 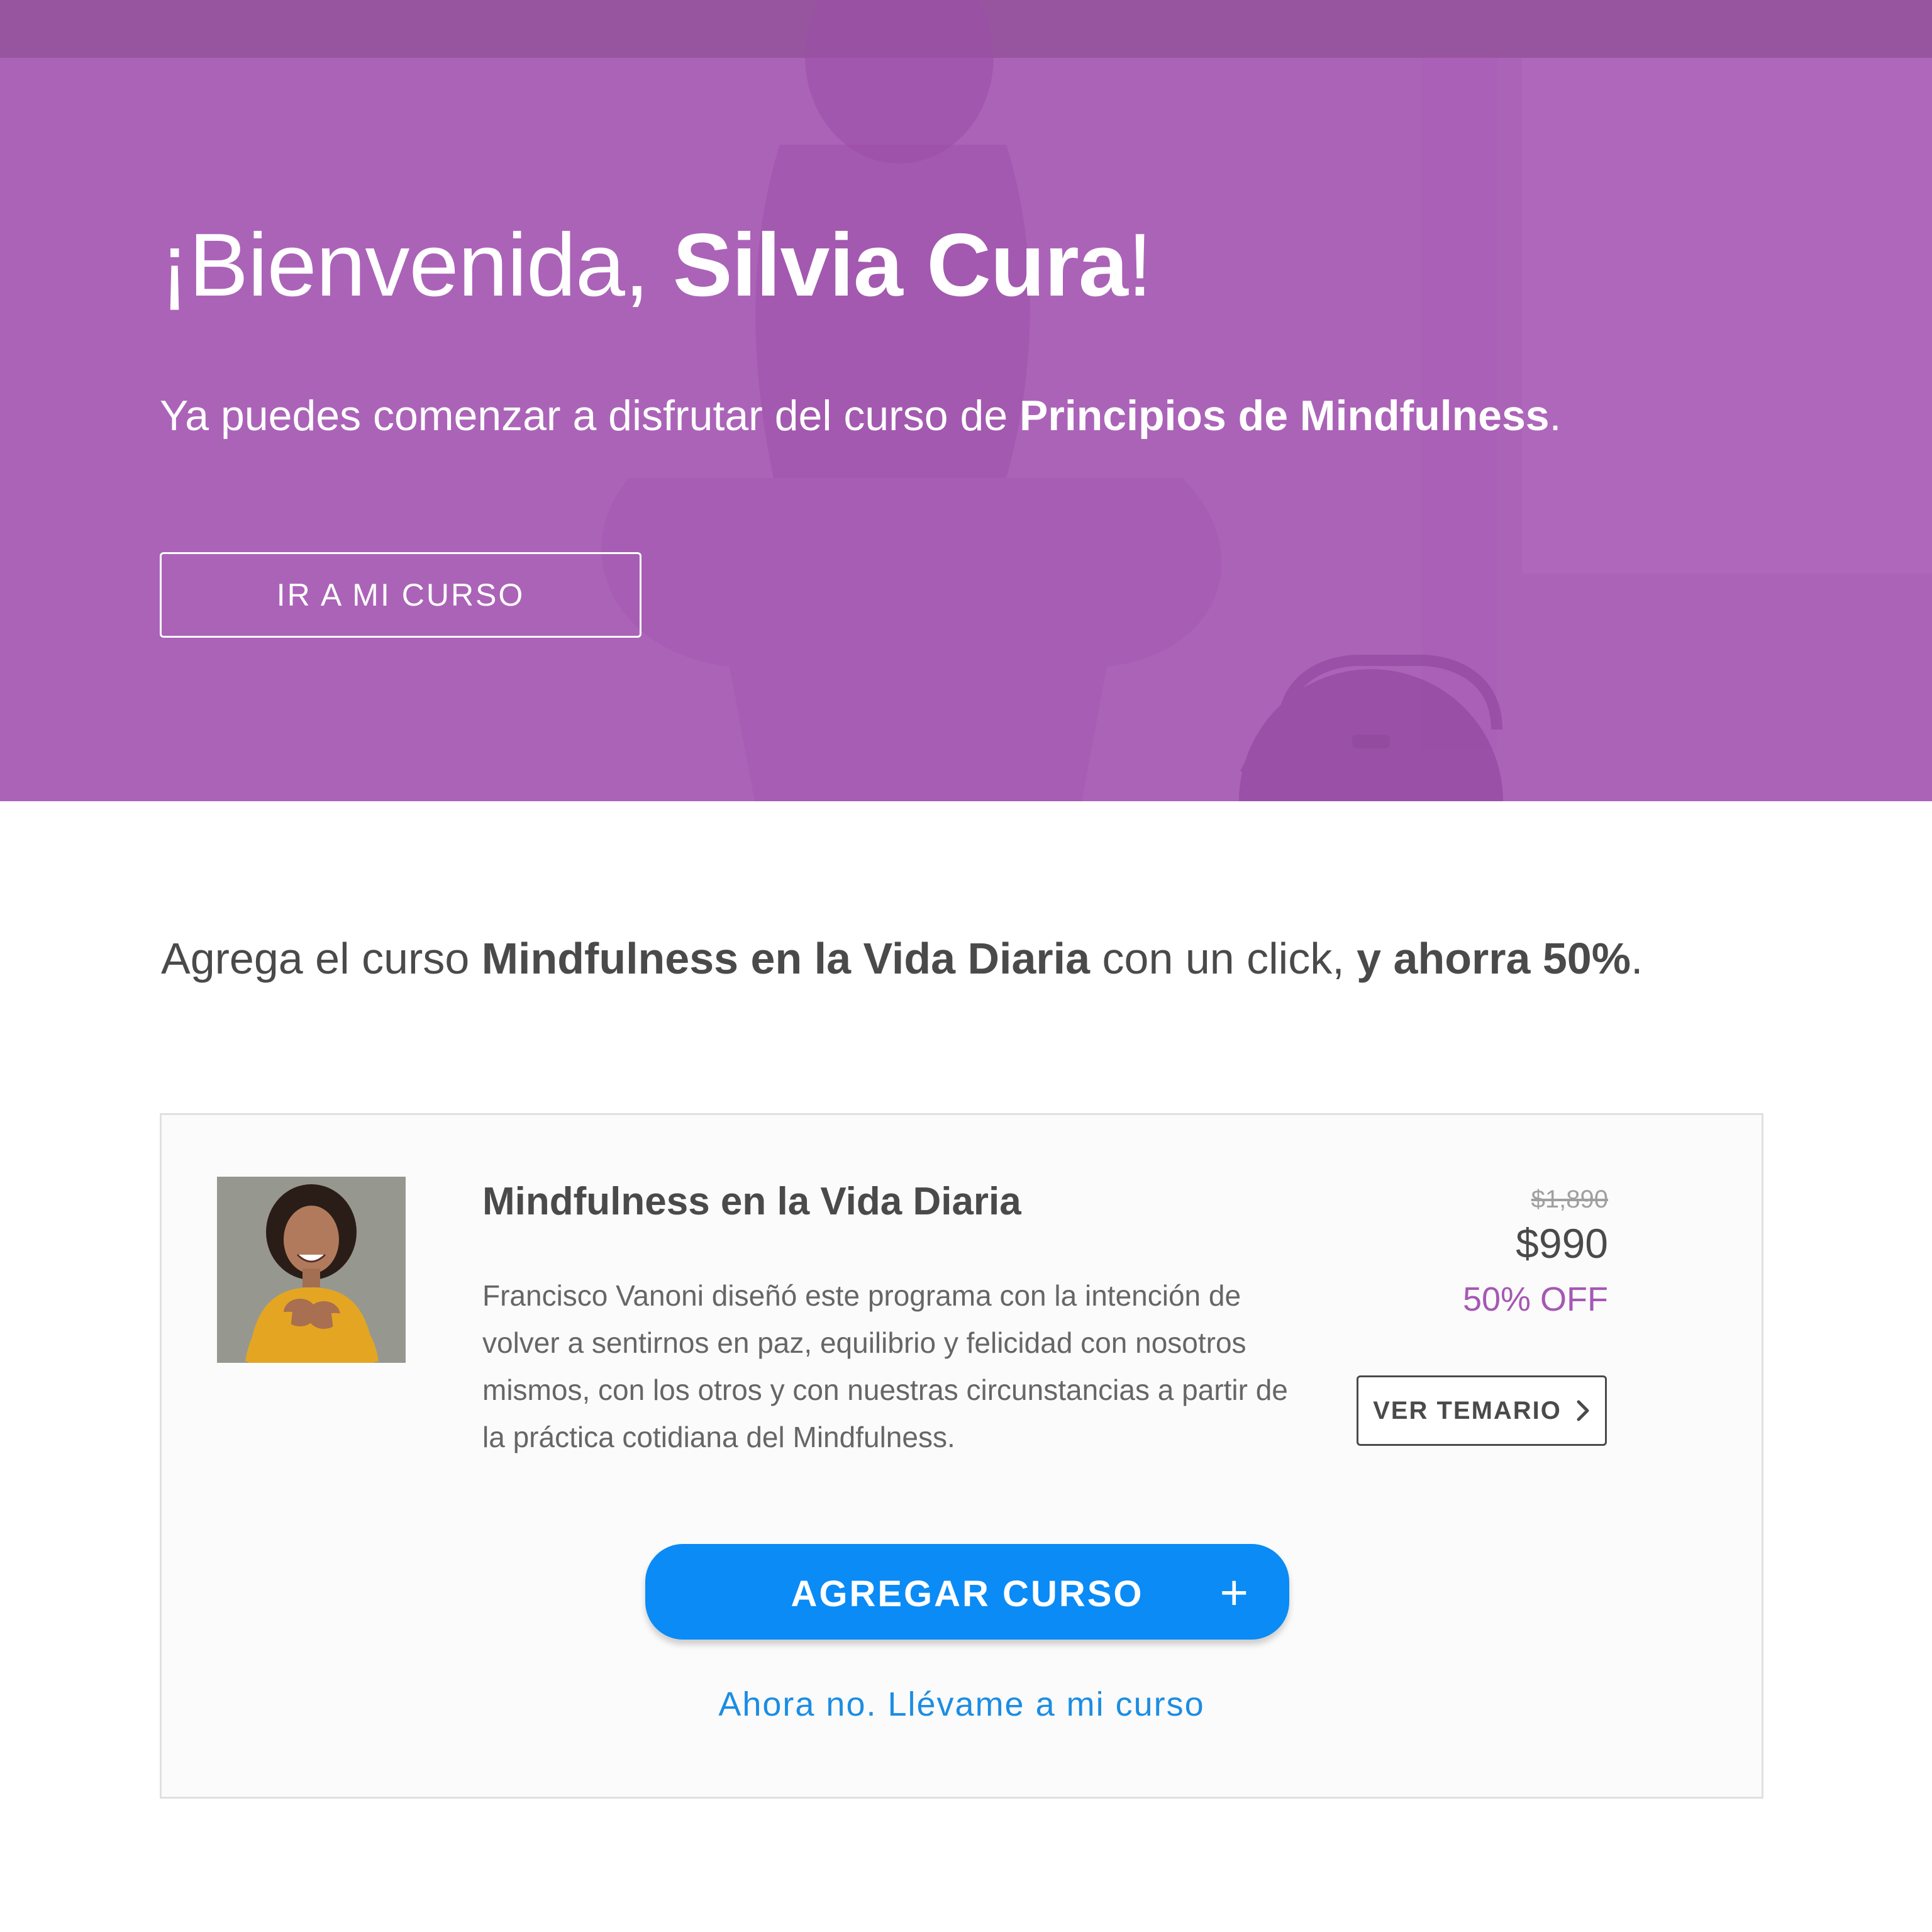 I want to click on view-syllabus-label: VER TEMARIO, so click(x=1467, y=1410).